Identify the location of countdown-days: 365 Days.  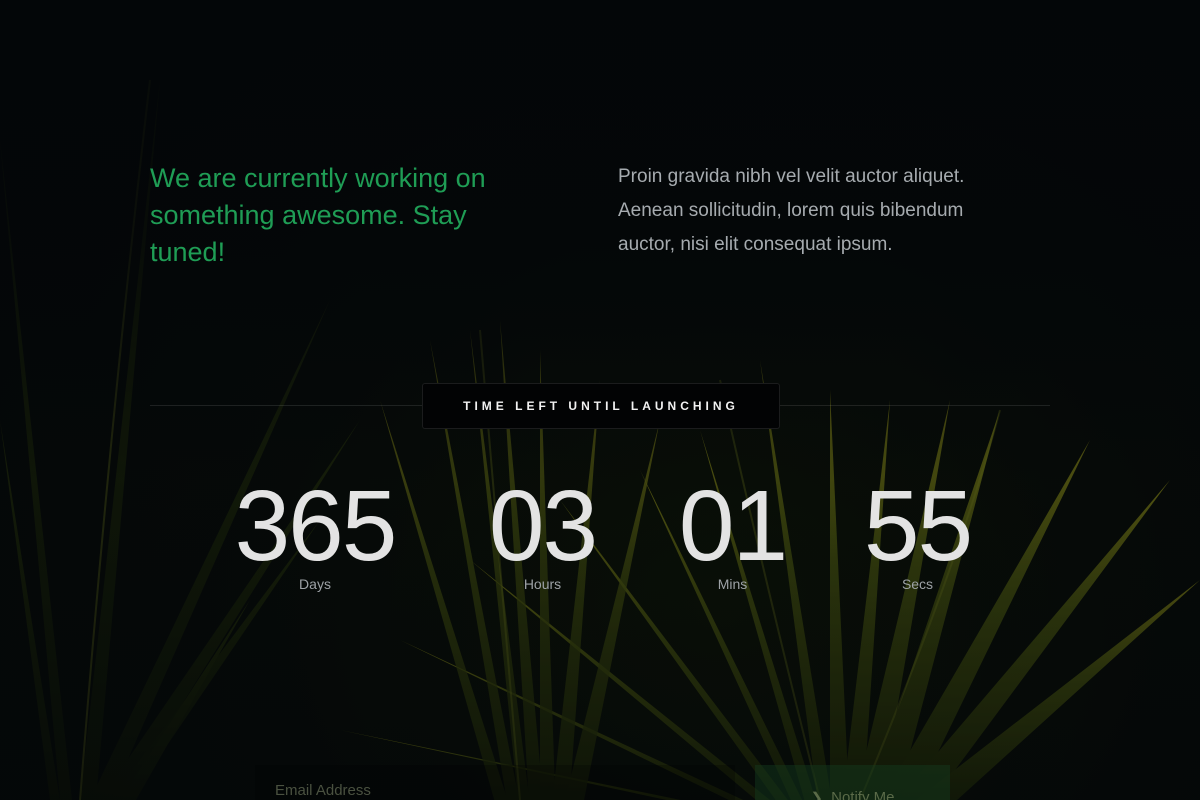
(315, 531).